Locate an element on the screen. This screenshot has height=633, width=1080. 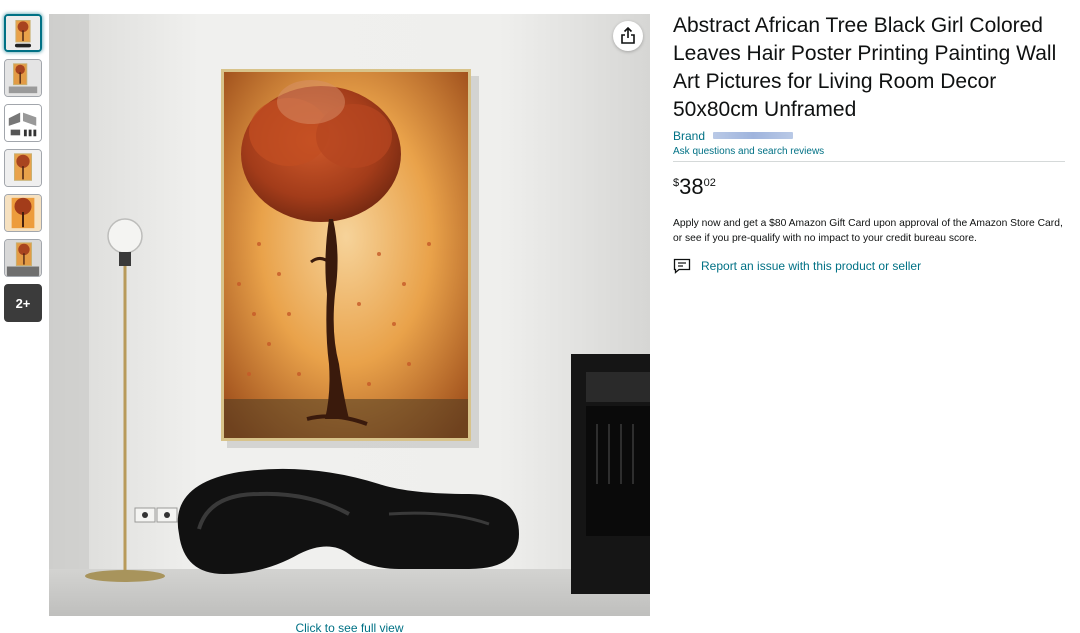
thumbnail-2-image is located at coordinates (23, 78).